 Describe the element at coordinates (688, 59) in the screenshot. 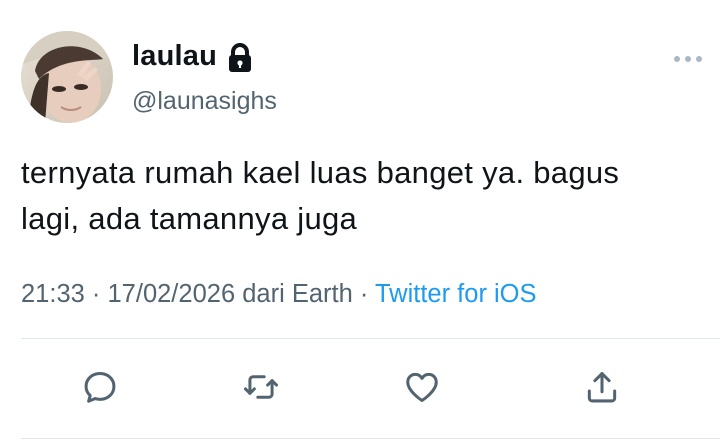

I see `more-options-icon` at that location.